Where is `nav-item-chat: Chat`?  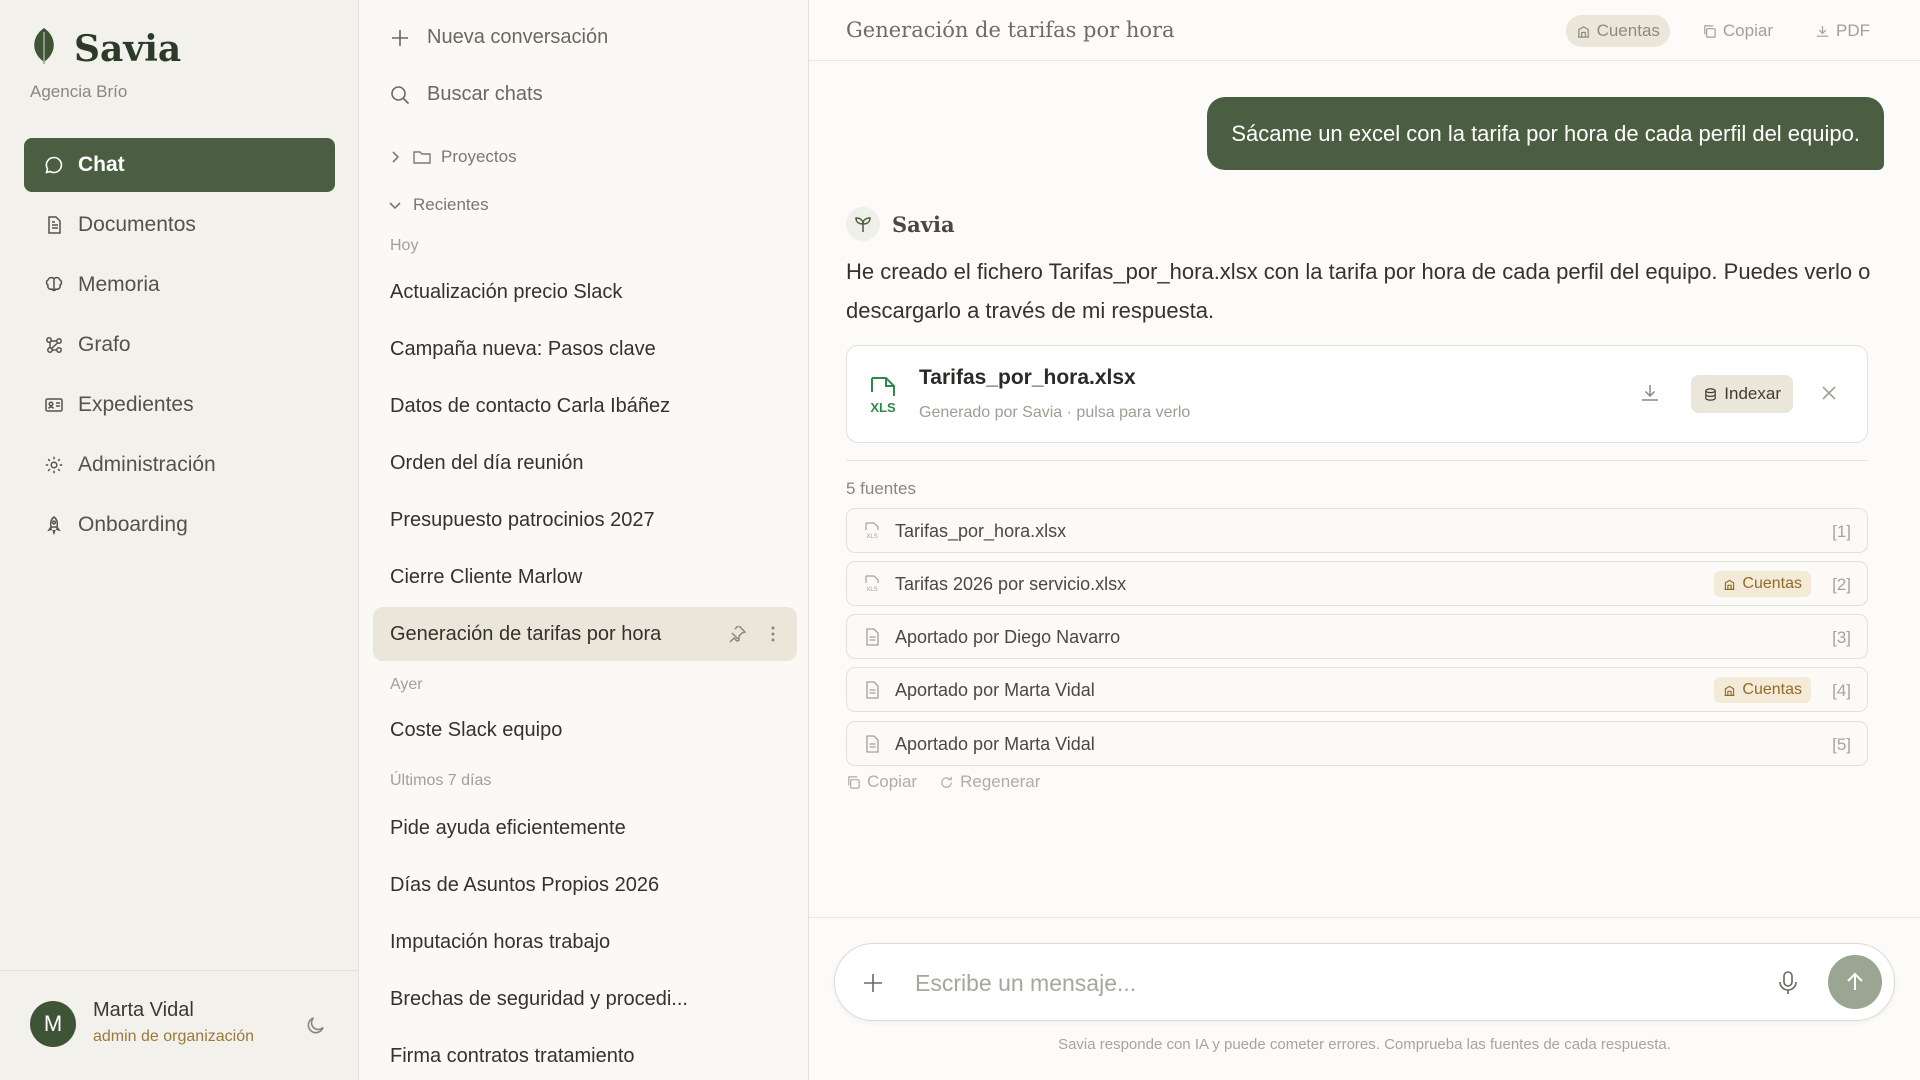
nav-item-chat: Chat is located at coordinates (179, 165).